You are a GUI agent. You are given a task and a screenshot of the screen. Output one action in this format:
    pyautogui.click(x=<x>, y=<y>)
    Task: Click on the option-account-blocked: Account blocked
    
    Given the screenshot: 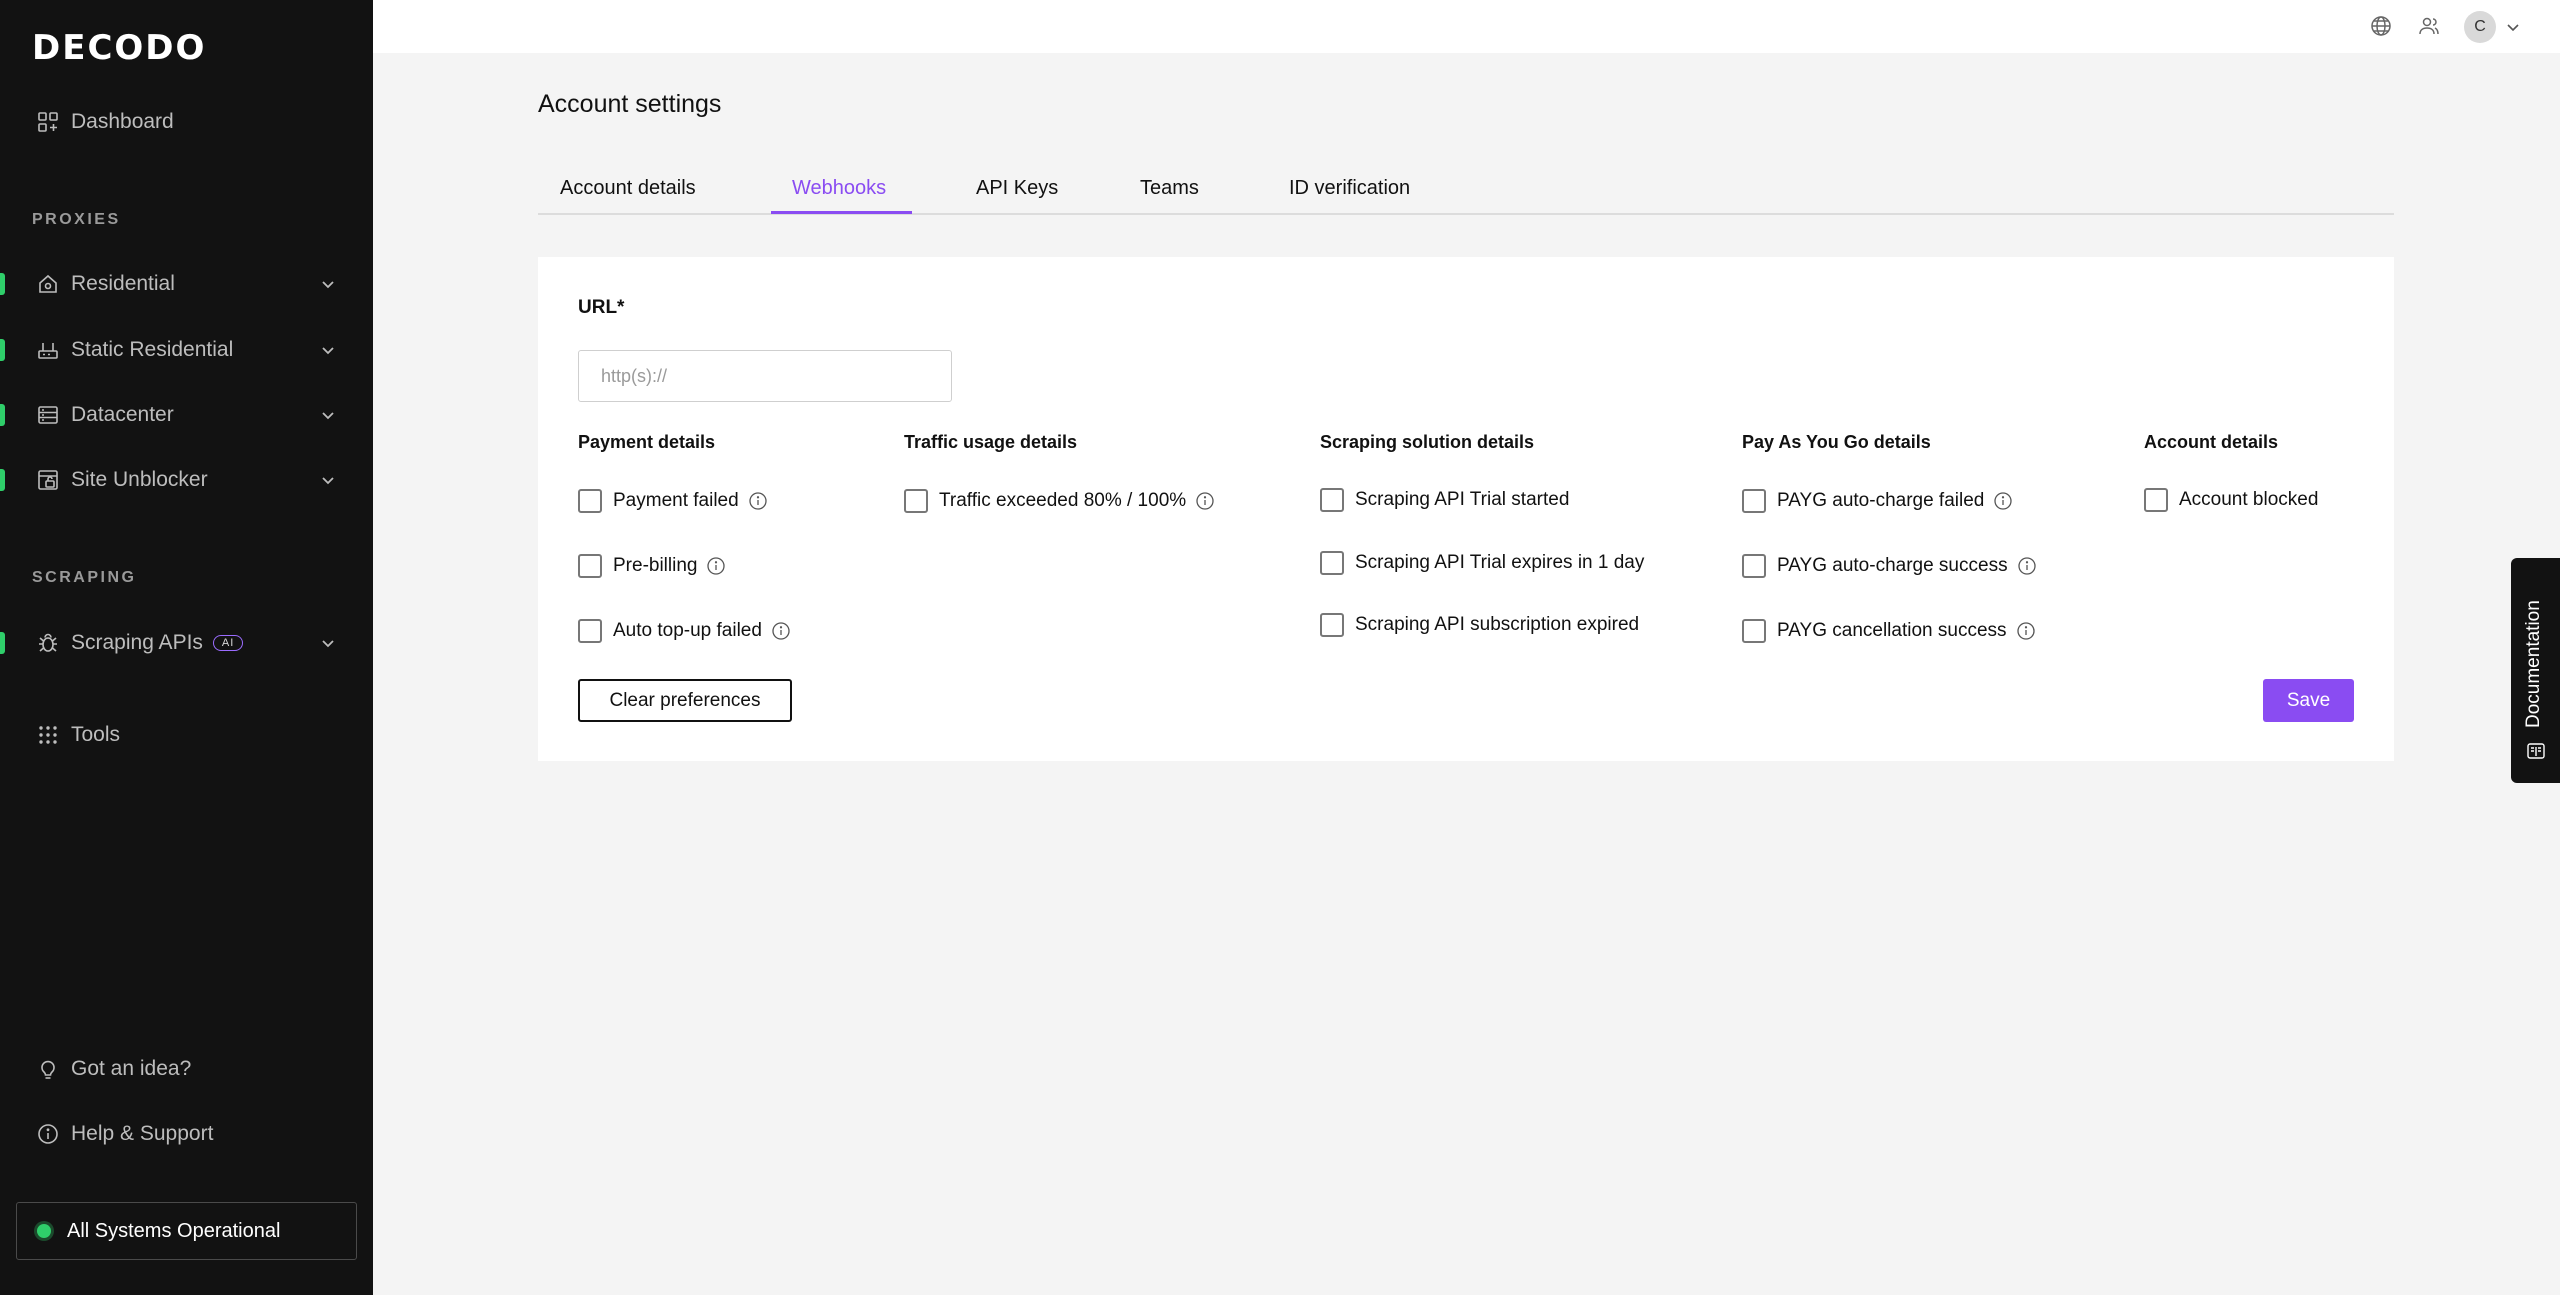 What is the action you would take?
    pyautogui.click(x=2231, y=500)
    